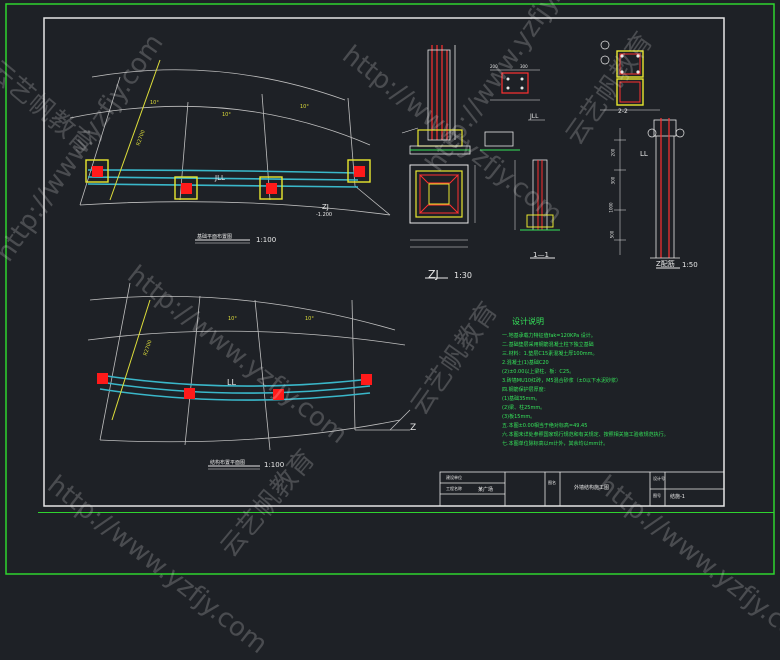  I want to click on angle-label-3: 10°, so click(304, 107).